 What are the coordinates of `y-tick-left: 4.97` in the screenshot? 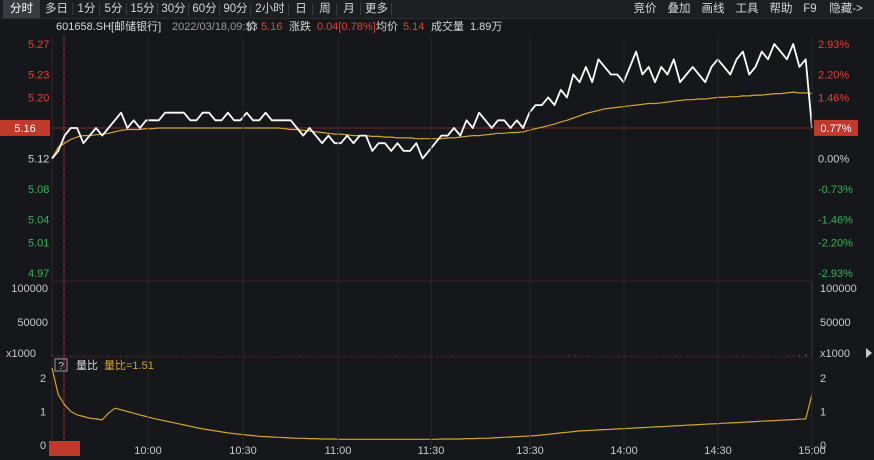 It's located at (38, 274).